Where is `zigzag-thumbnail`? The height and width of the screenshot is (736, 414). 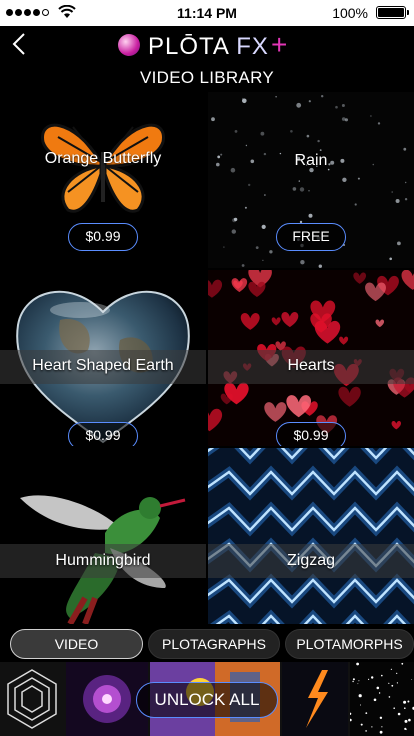
zigzag-thumbnail is located at coordinates (311, 536).